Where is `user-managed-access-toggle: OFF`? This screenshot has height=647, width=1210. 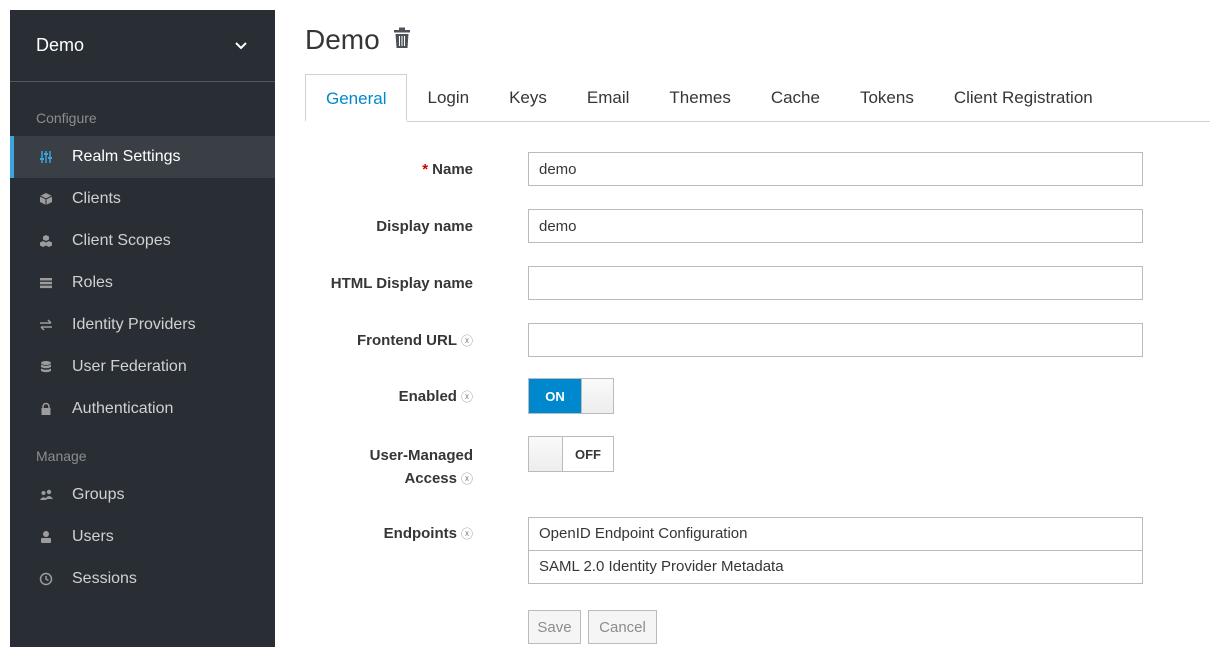 user-managed-access-toggle: OFF is located at coordinates (571, 454).